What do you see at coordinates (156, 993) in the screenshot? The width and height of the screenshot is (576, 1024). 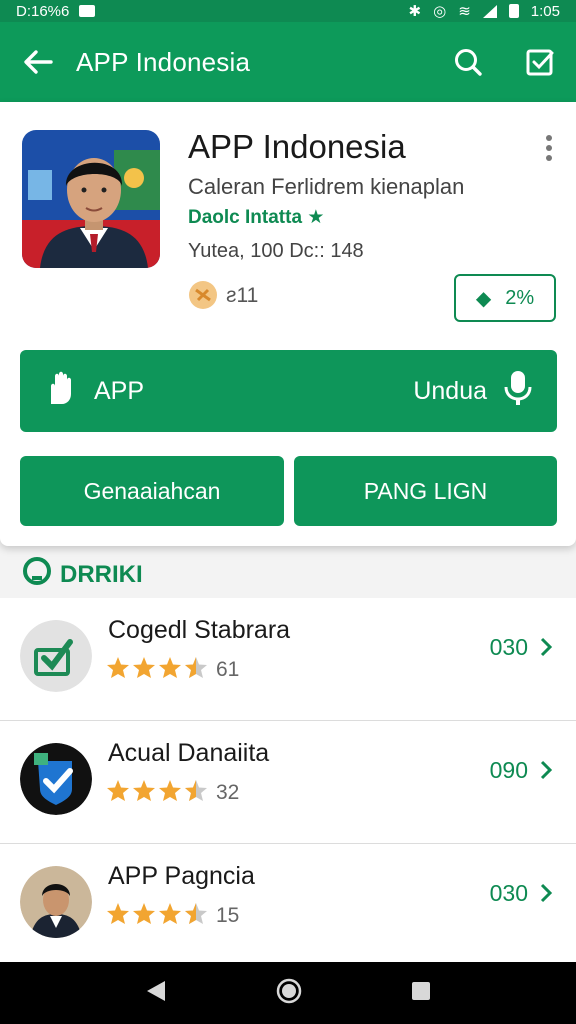 I see `nav-back-icon` at bounding box center [156, 993].